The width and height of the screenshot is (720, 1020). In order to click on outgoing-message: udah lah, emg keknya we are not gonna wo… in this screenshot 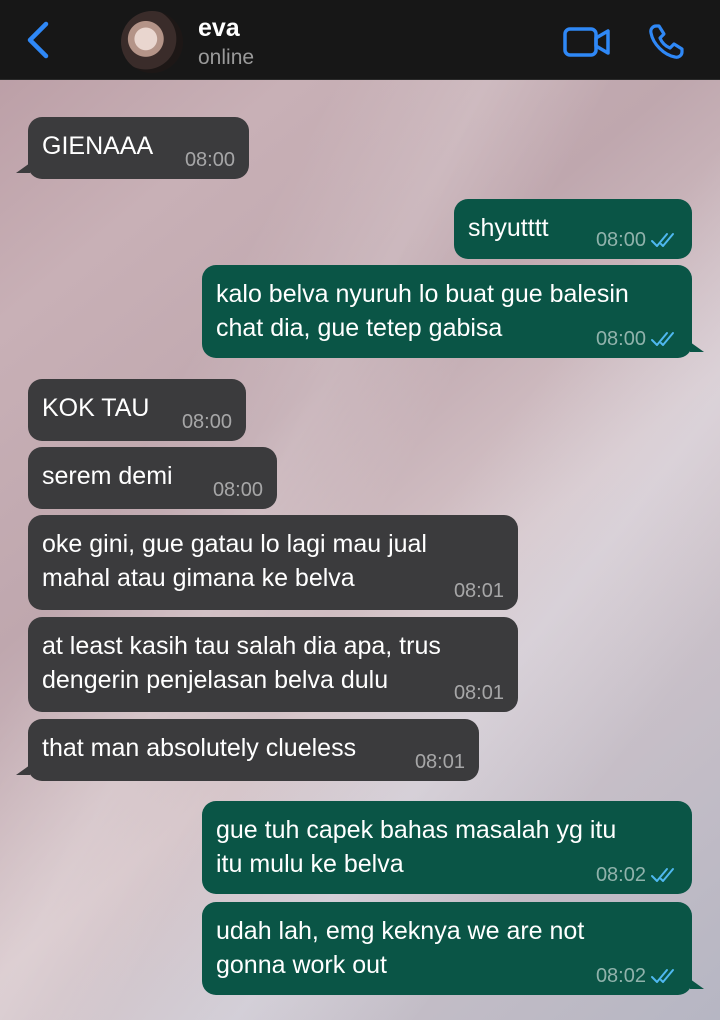, I will do `click(453, 948)`.